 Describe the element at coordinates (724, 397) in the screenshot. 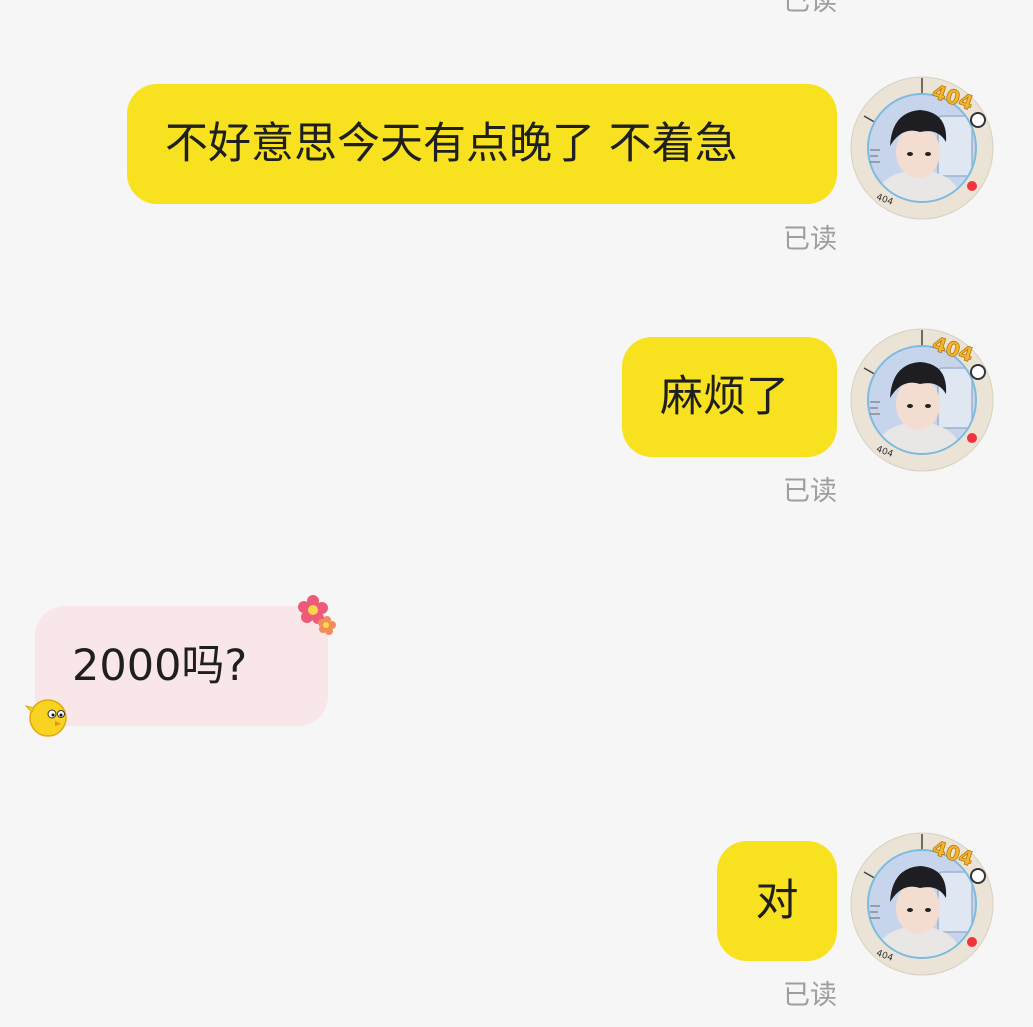

I see `message-text: 麻烦了` at that location.